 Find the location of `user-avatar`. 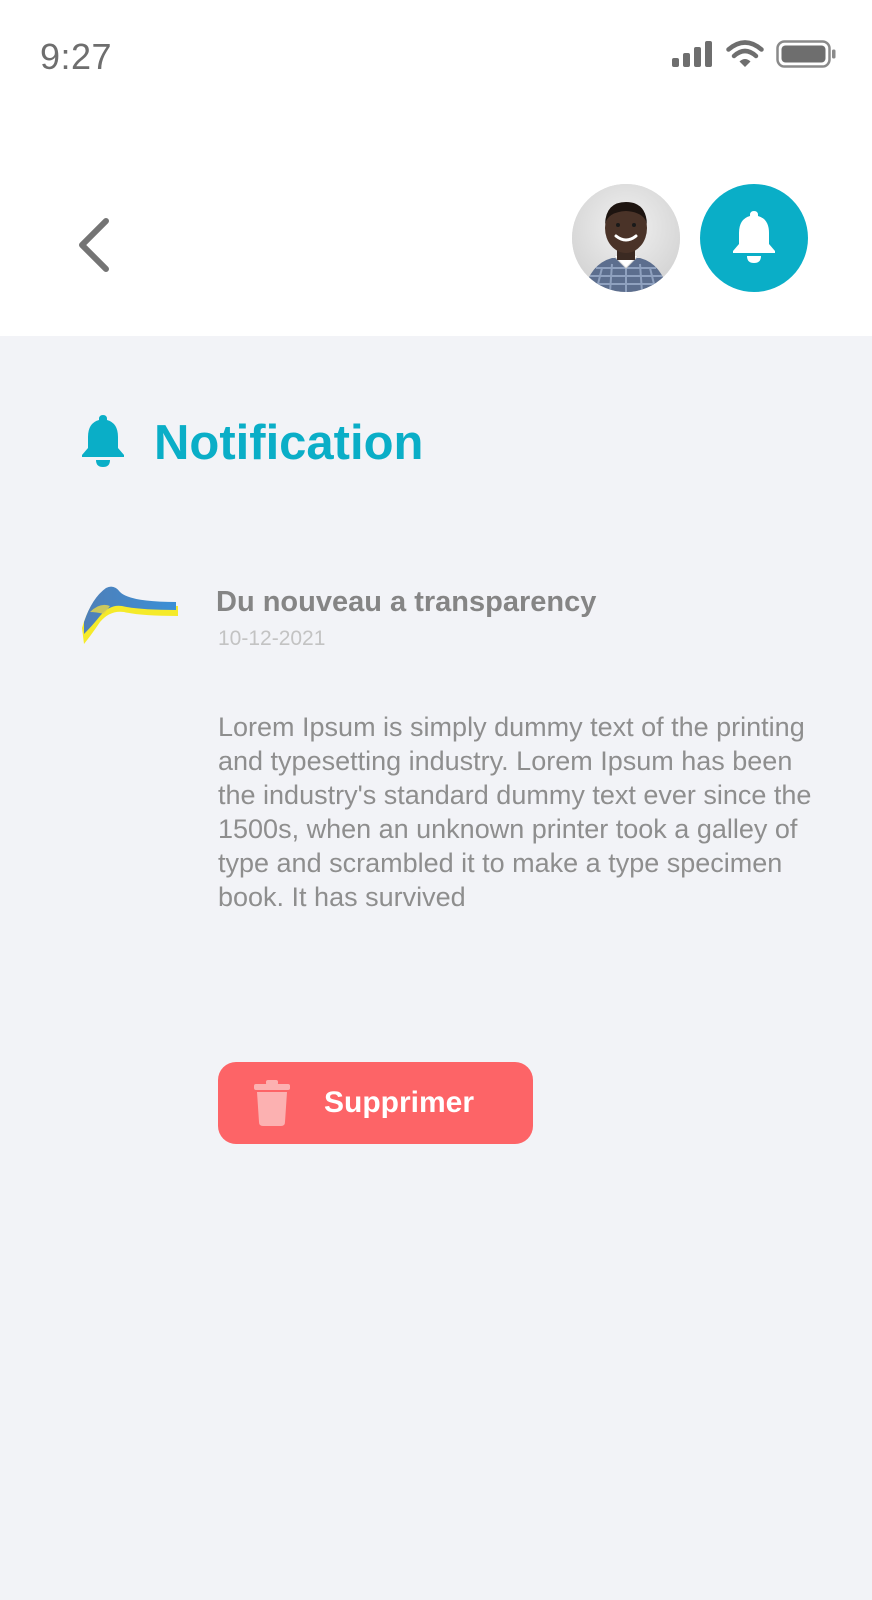

user-avatar is located at coordinates (626, 238).